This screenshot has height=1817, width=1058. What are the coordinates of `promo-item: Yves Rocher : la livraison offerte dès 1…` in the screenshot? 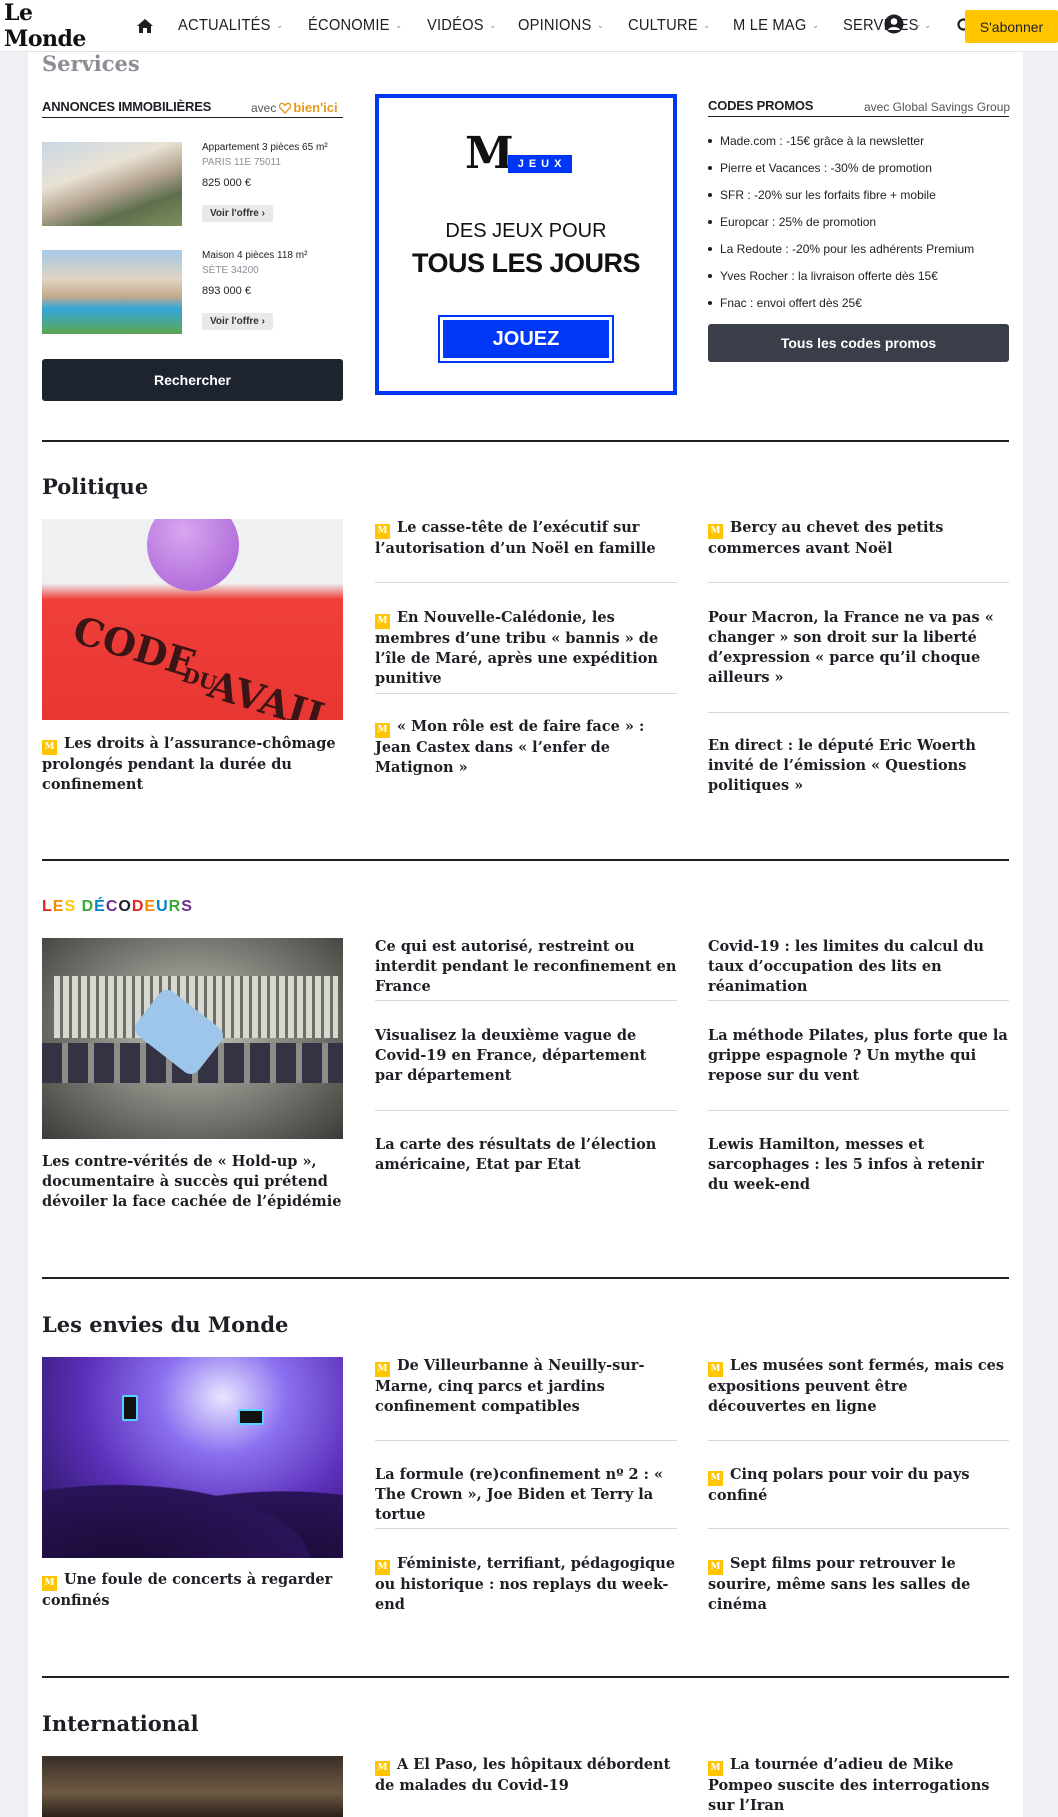 It's located at (823, 276).